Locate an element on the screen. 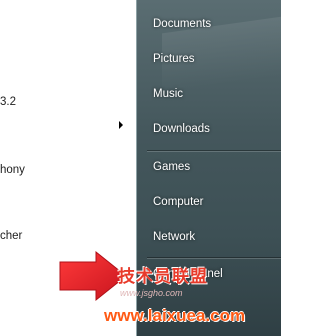 The image size is (320, 336). menu-item-games: Games is located at coordinates (209, 167).